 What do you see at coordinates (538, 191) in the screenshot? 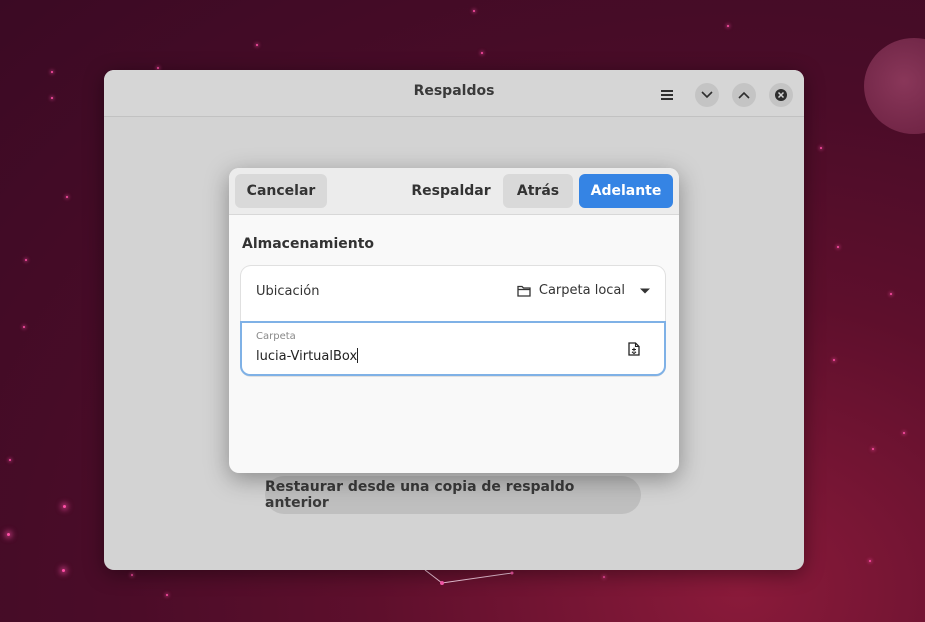
I see `back-button: Atrás` at bounding box center [538, 191].